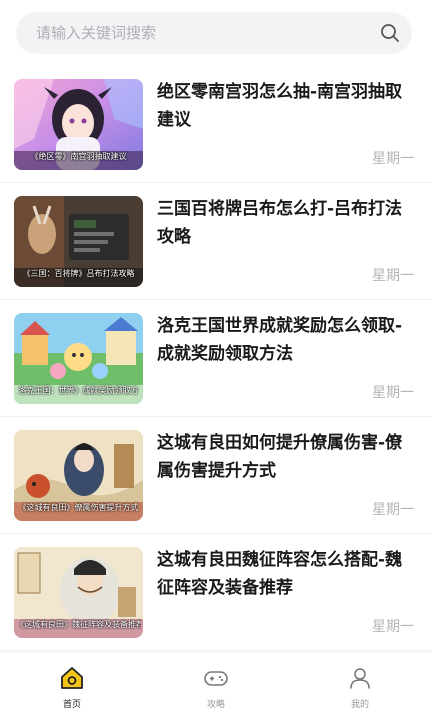 The width and height of the screenshot is (432, 720). I want to click on thumbnail-caption: 《这城有良田》魏征阵容及装备推荐, so click(78, 624).